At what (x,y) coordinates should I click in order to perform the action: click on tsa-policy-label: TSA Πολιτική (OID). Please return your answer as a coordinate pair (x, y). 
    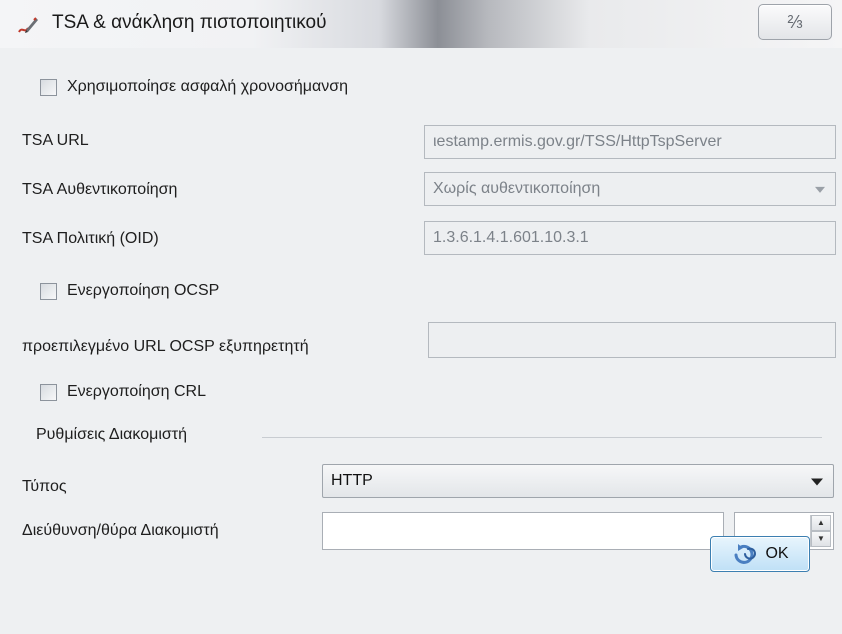
    Looking at the image, I should click on (90, 238).